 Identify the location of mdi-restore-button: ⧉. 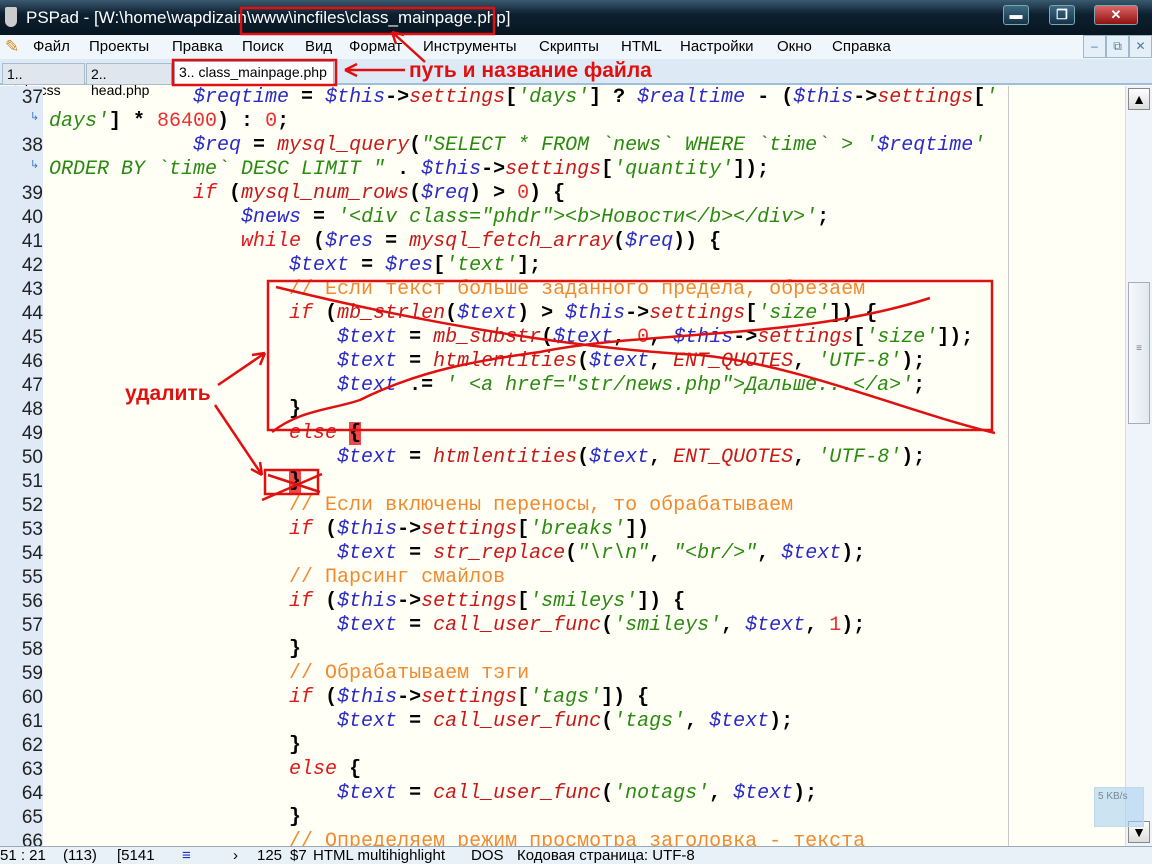
(1117, 46).